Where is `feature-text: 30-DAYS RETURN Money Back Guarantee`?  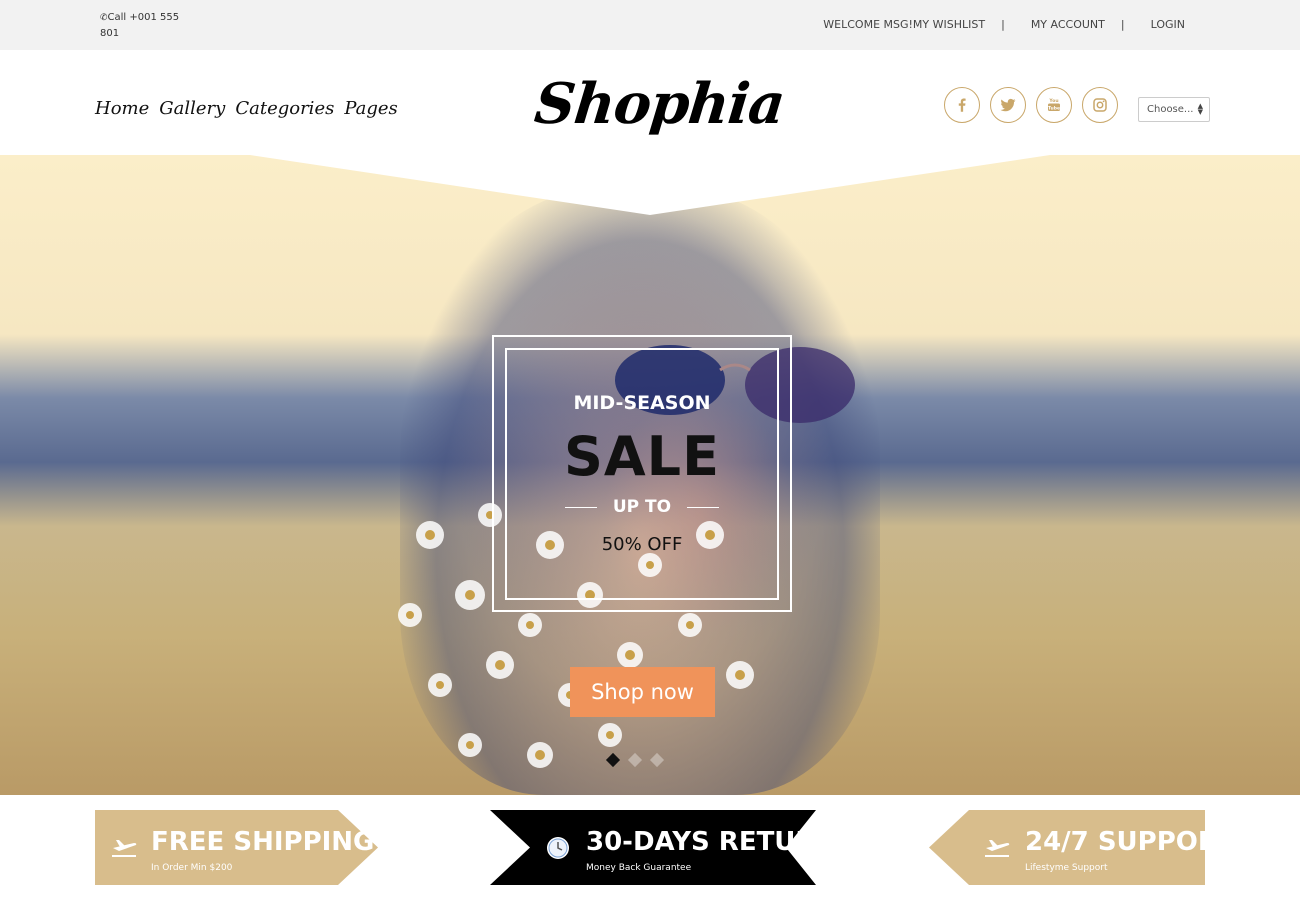
feature-text: 30-DAYS RETURN Money Back Guarantee is located at coordinates (701, 850).